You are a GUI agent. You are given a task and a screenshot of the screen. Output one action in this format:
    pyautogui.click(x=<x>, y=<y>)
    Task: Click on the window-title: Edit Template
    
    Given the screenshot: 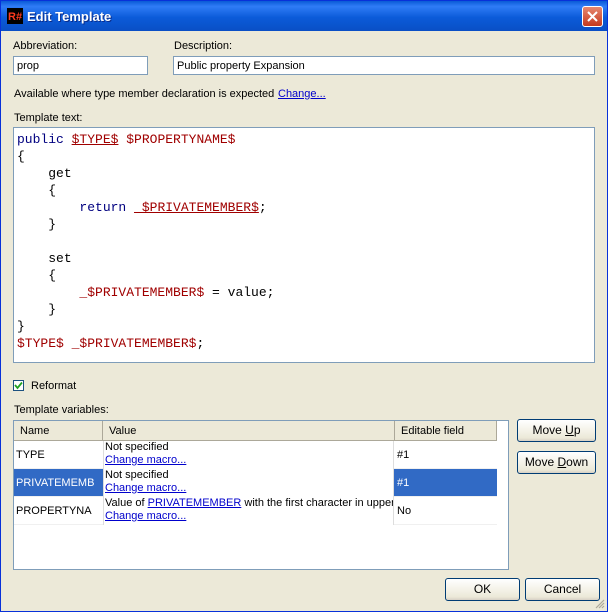 What is the action you would take?
    pyautogui.click(x=69, y=16)
    